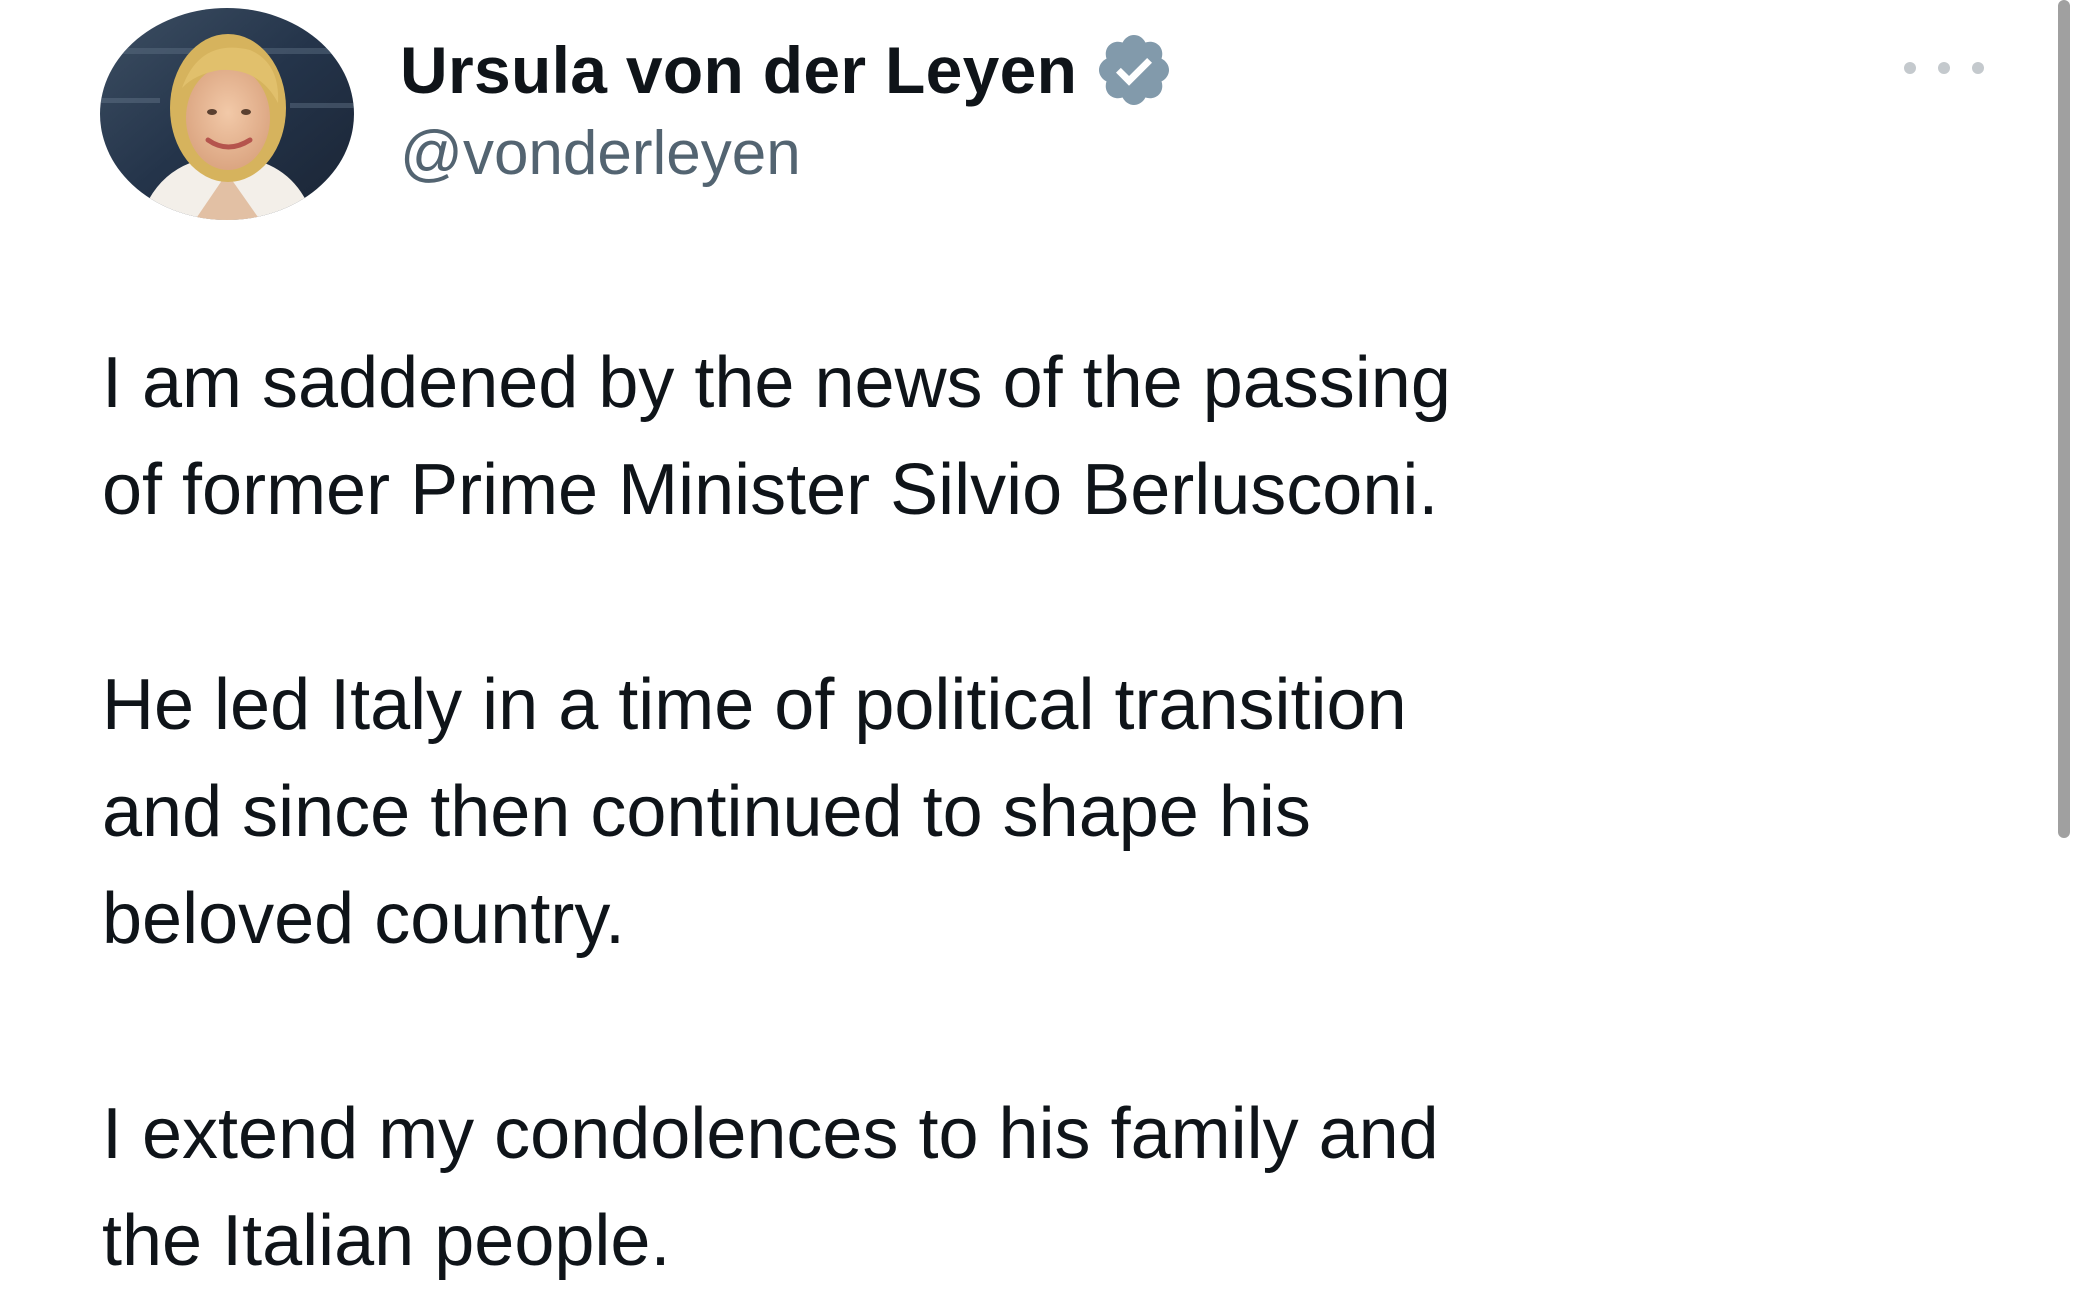 This screenshot has height=1302, width=2080. I want to click on tweet-line: I am saddened by the news of the passing, so click(776, 383).